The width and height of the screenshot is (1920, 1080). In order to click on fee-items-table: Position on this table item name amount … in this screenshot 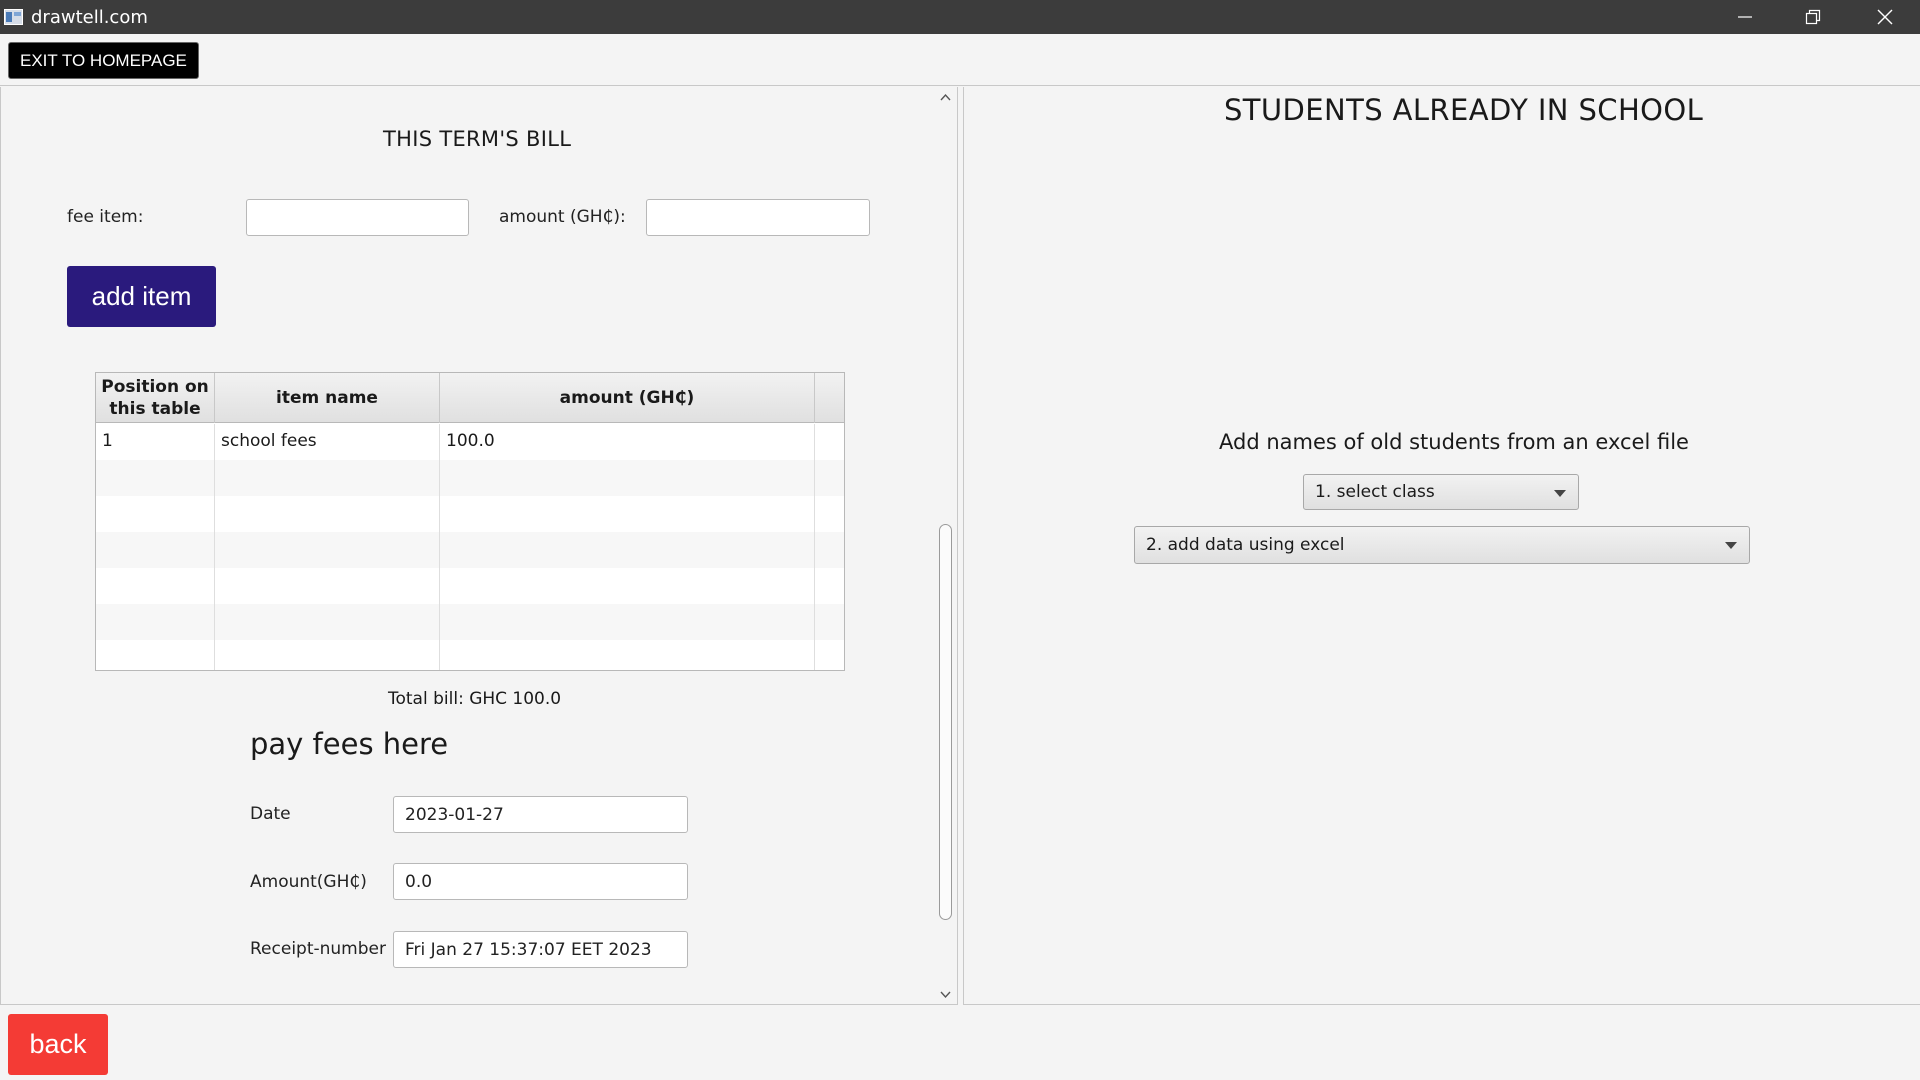, I will do `click(470, 521)`.